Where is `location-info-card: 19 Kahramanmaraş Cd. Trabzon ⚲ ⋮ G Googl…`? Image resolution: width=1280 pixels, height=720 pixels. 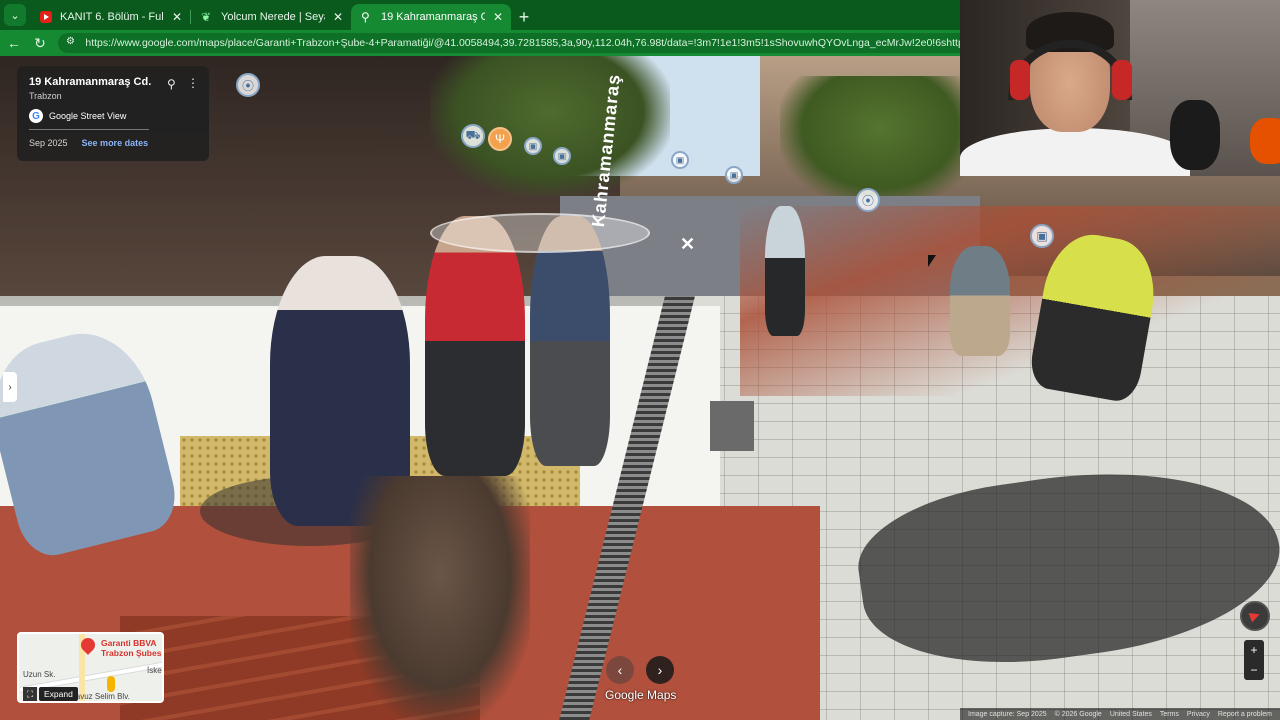
location-info-card: 19 Kahramanmaraş Cd. Trabzon ⚲ ⋮ G Googl… is located at coordinates (113, 113).